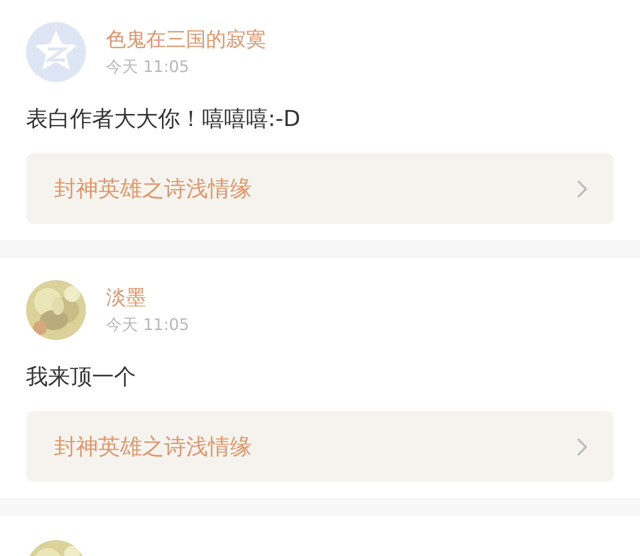  Describe the element at coordinates (81, 378) in the screenshot. I see `comment-text: 我来顶一个` at that location.